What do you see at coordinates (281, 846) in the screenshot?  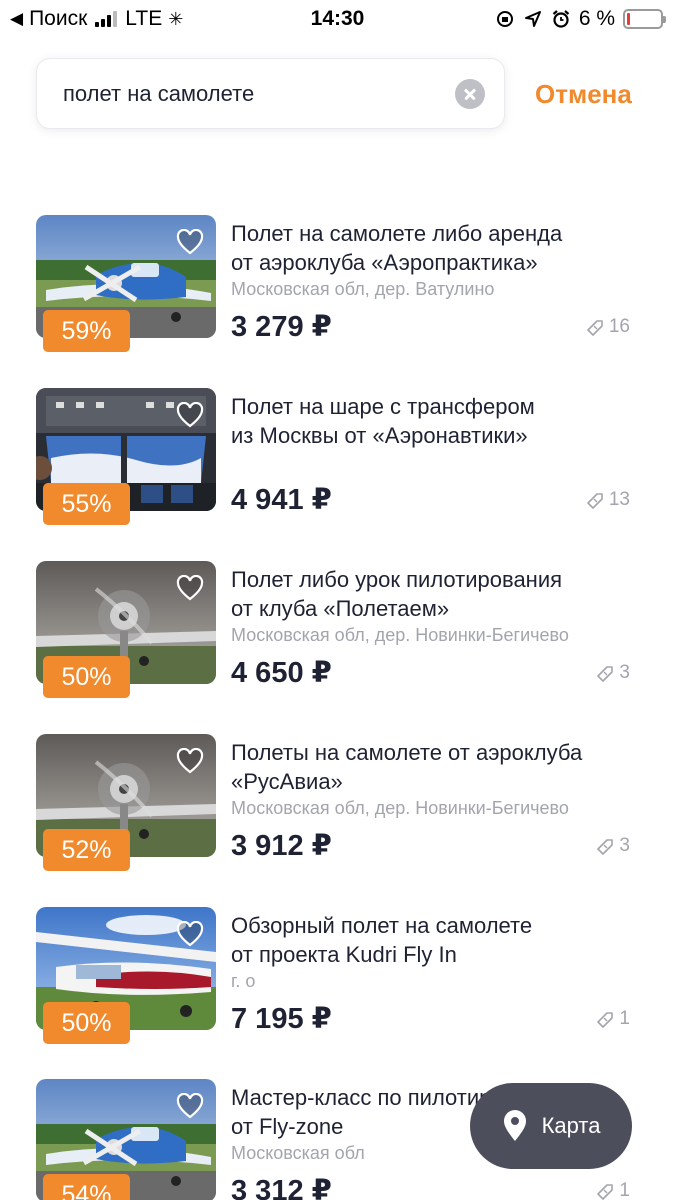 I see `result-price: 3 912 ₽` at bounding box center [281, 846].